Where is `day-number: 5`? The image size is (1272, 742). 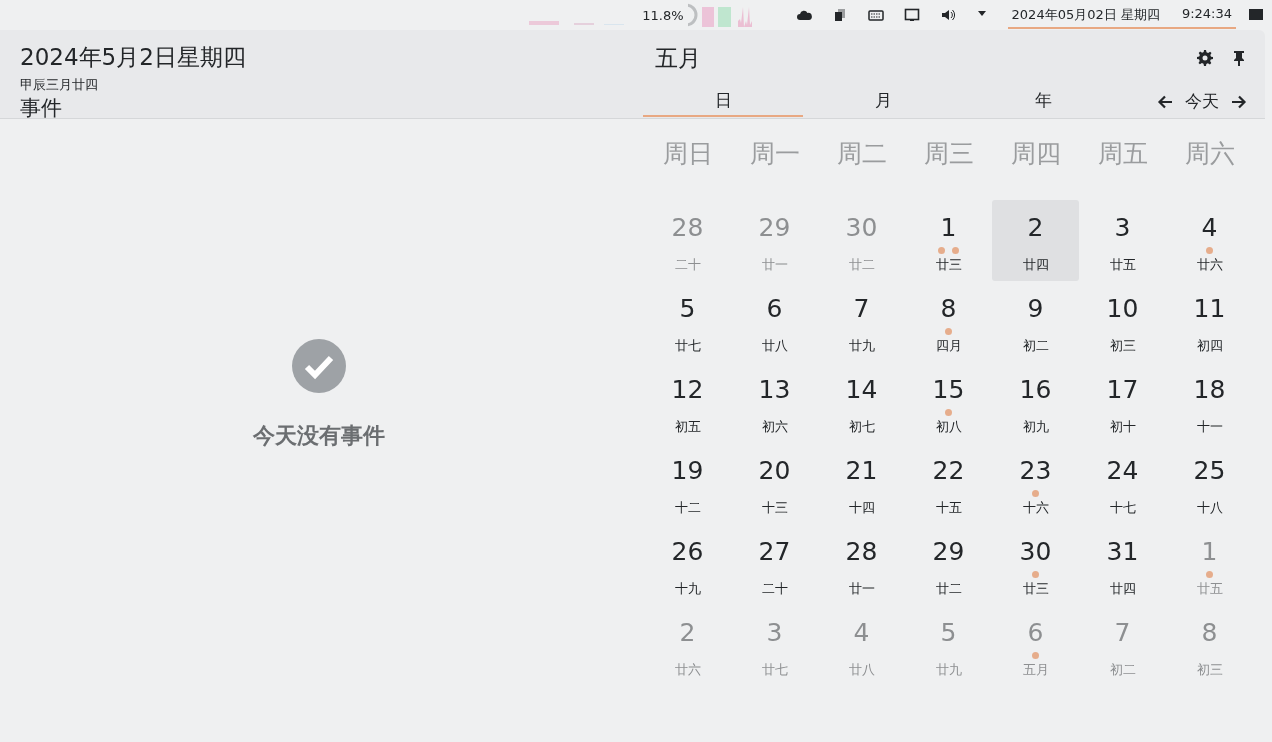 day-number: 5 is located at coordinates (687, 309).